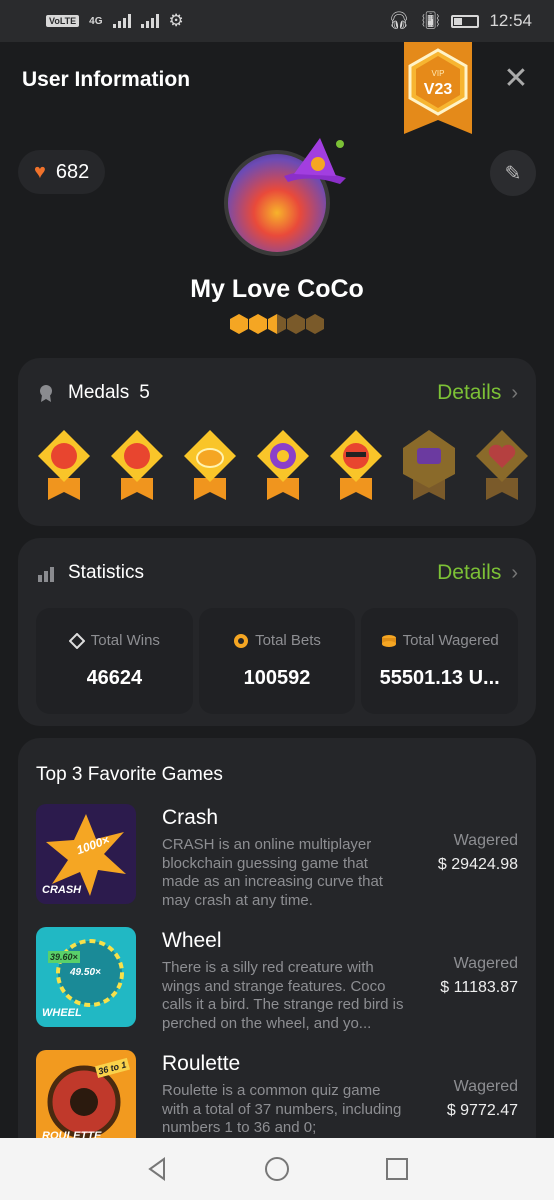  What do you see at coordinates (149, 21) in the screenshot?
I see `signal-2-icon` at bounding box center [149, 21].